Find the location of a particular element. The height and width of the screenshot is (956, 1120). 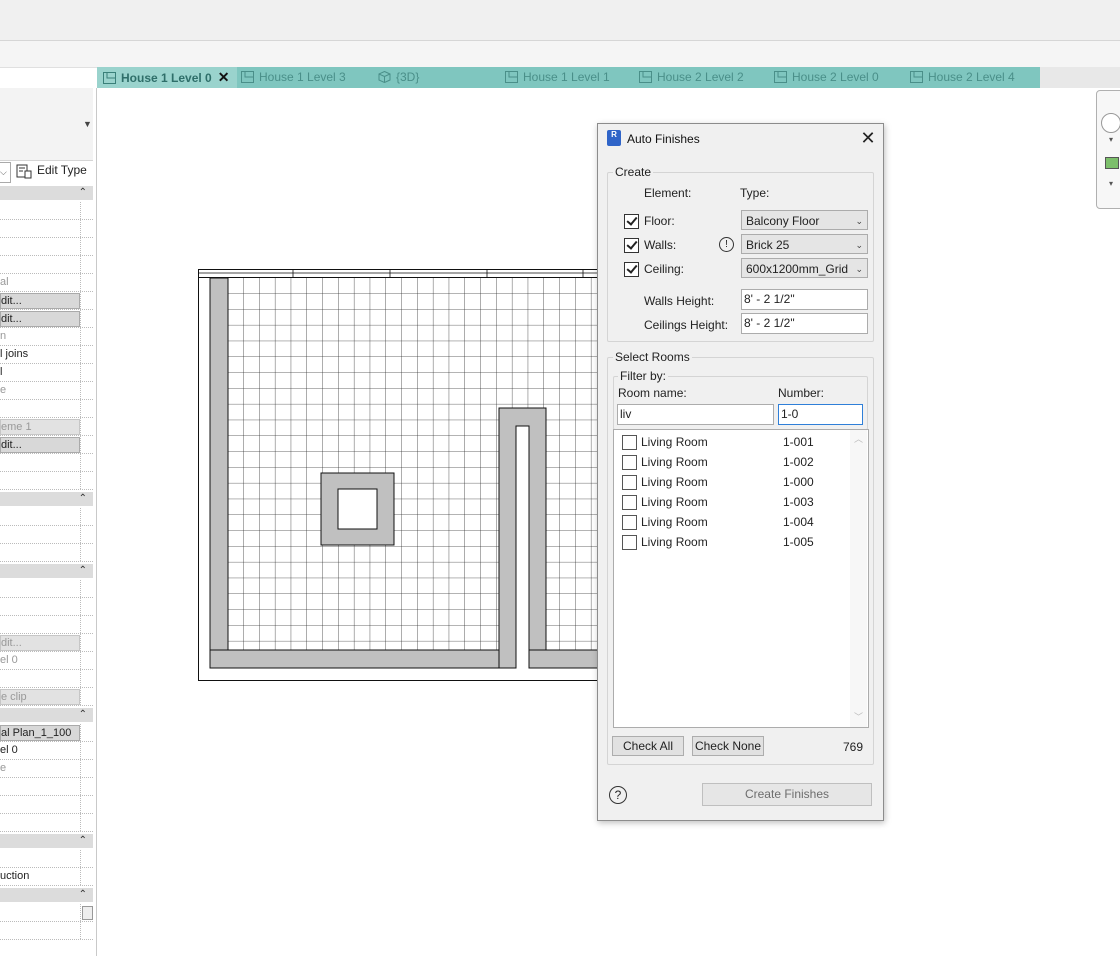

type-header: Type: is located at coordinates (755, 193).